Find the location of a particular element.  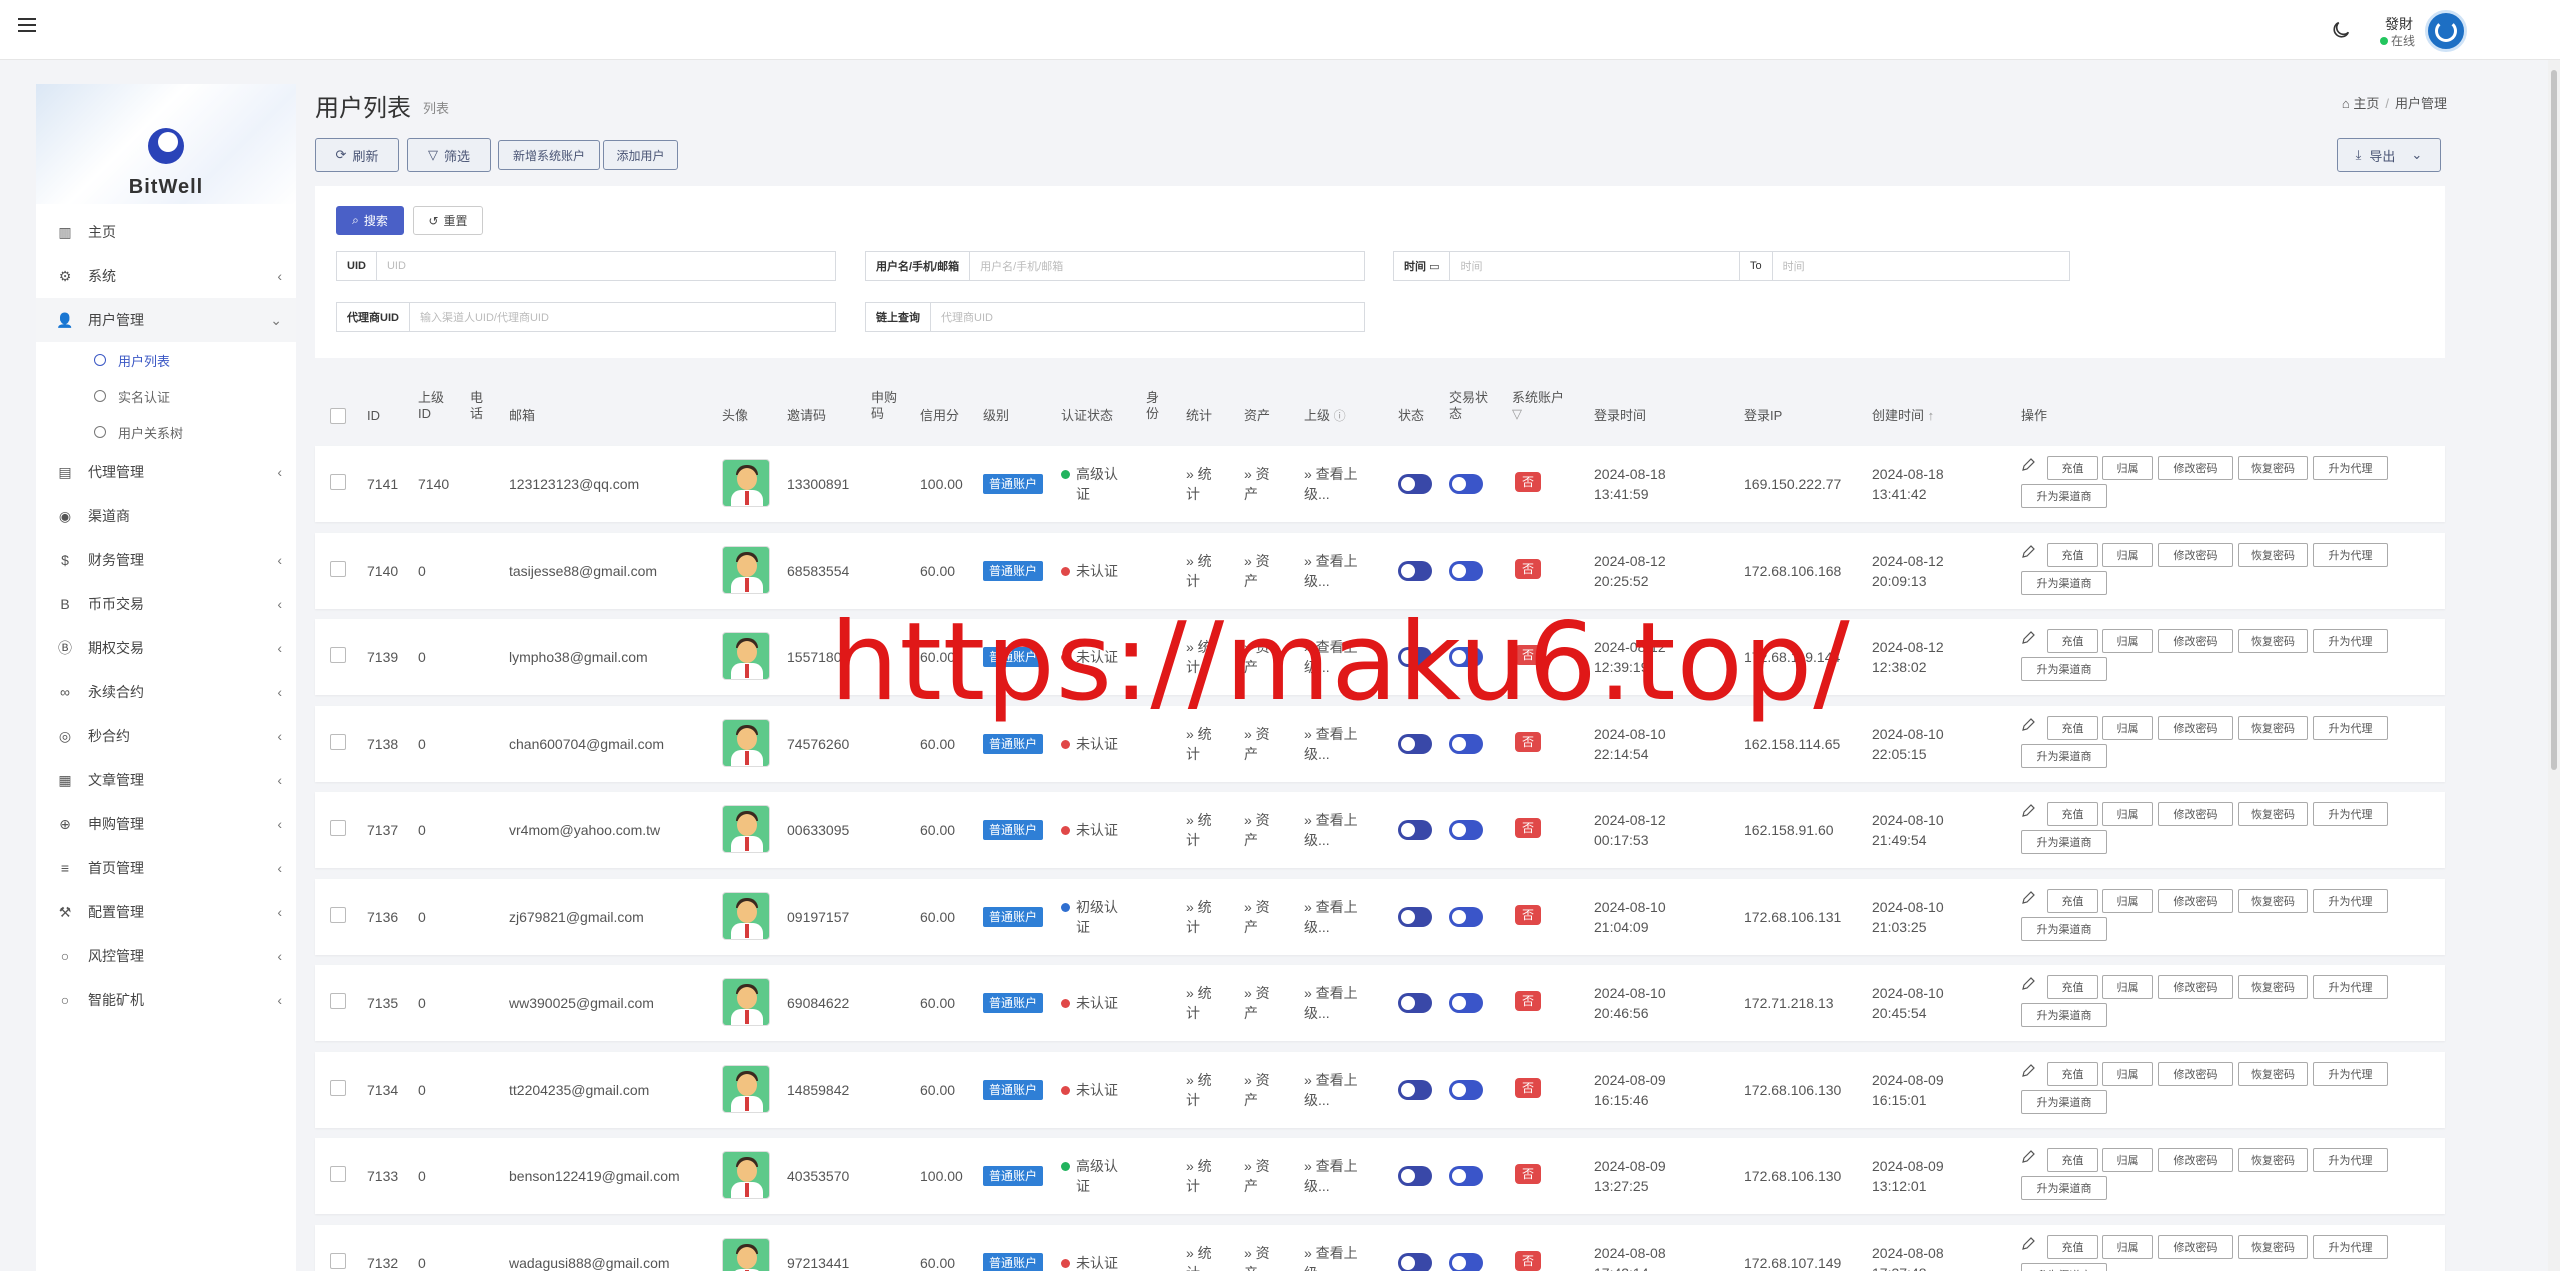

sidebar-item-11: ⊕ 申购管理 ‹ is located at coordinates (166, 824).